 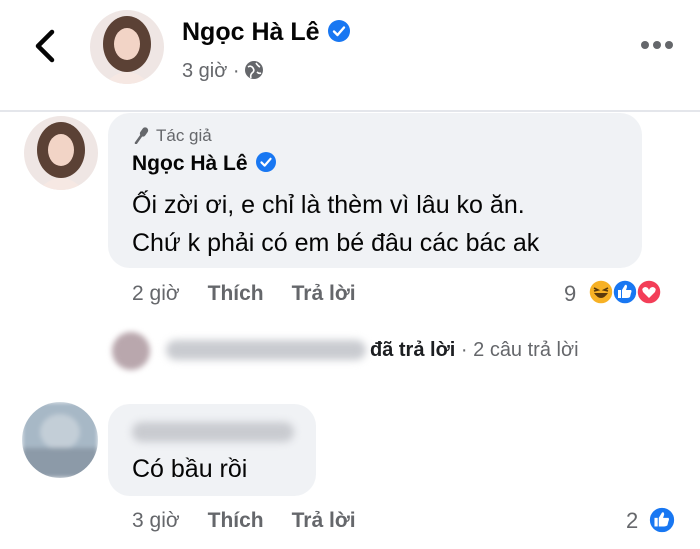 I want to click on commenter-avatar, so click(x=61, y=153).